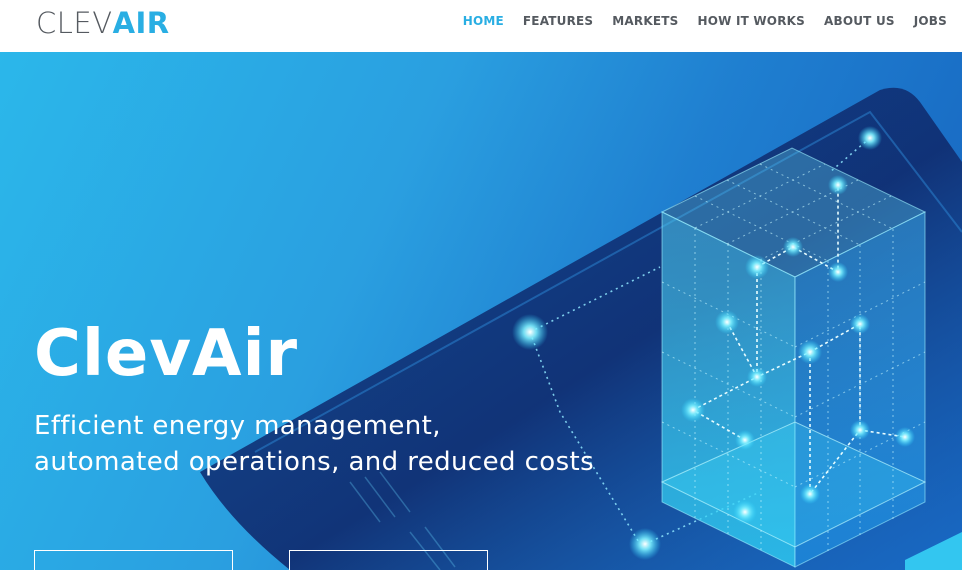 The height and width of the screenshot is (570, 962). Describe the element at coordinates (558, 21) in the screenshot. I see `nav-features: FEATURES` at that location.